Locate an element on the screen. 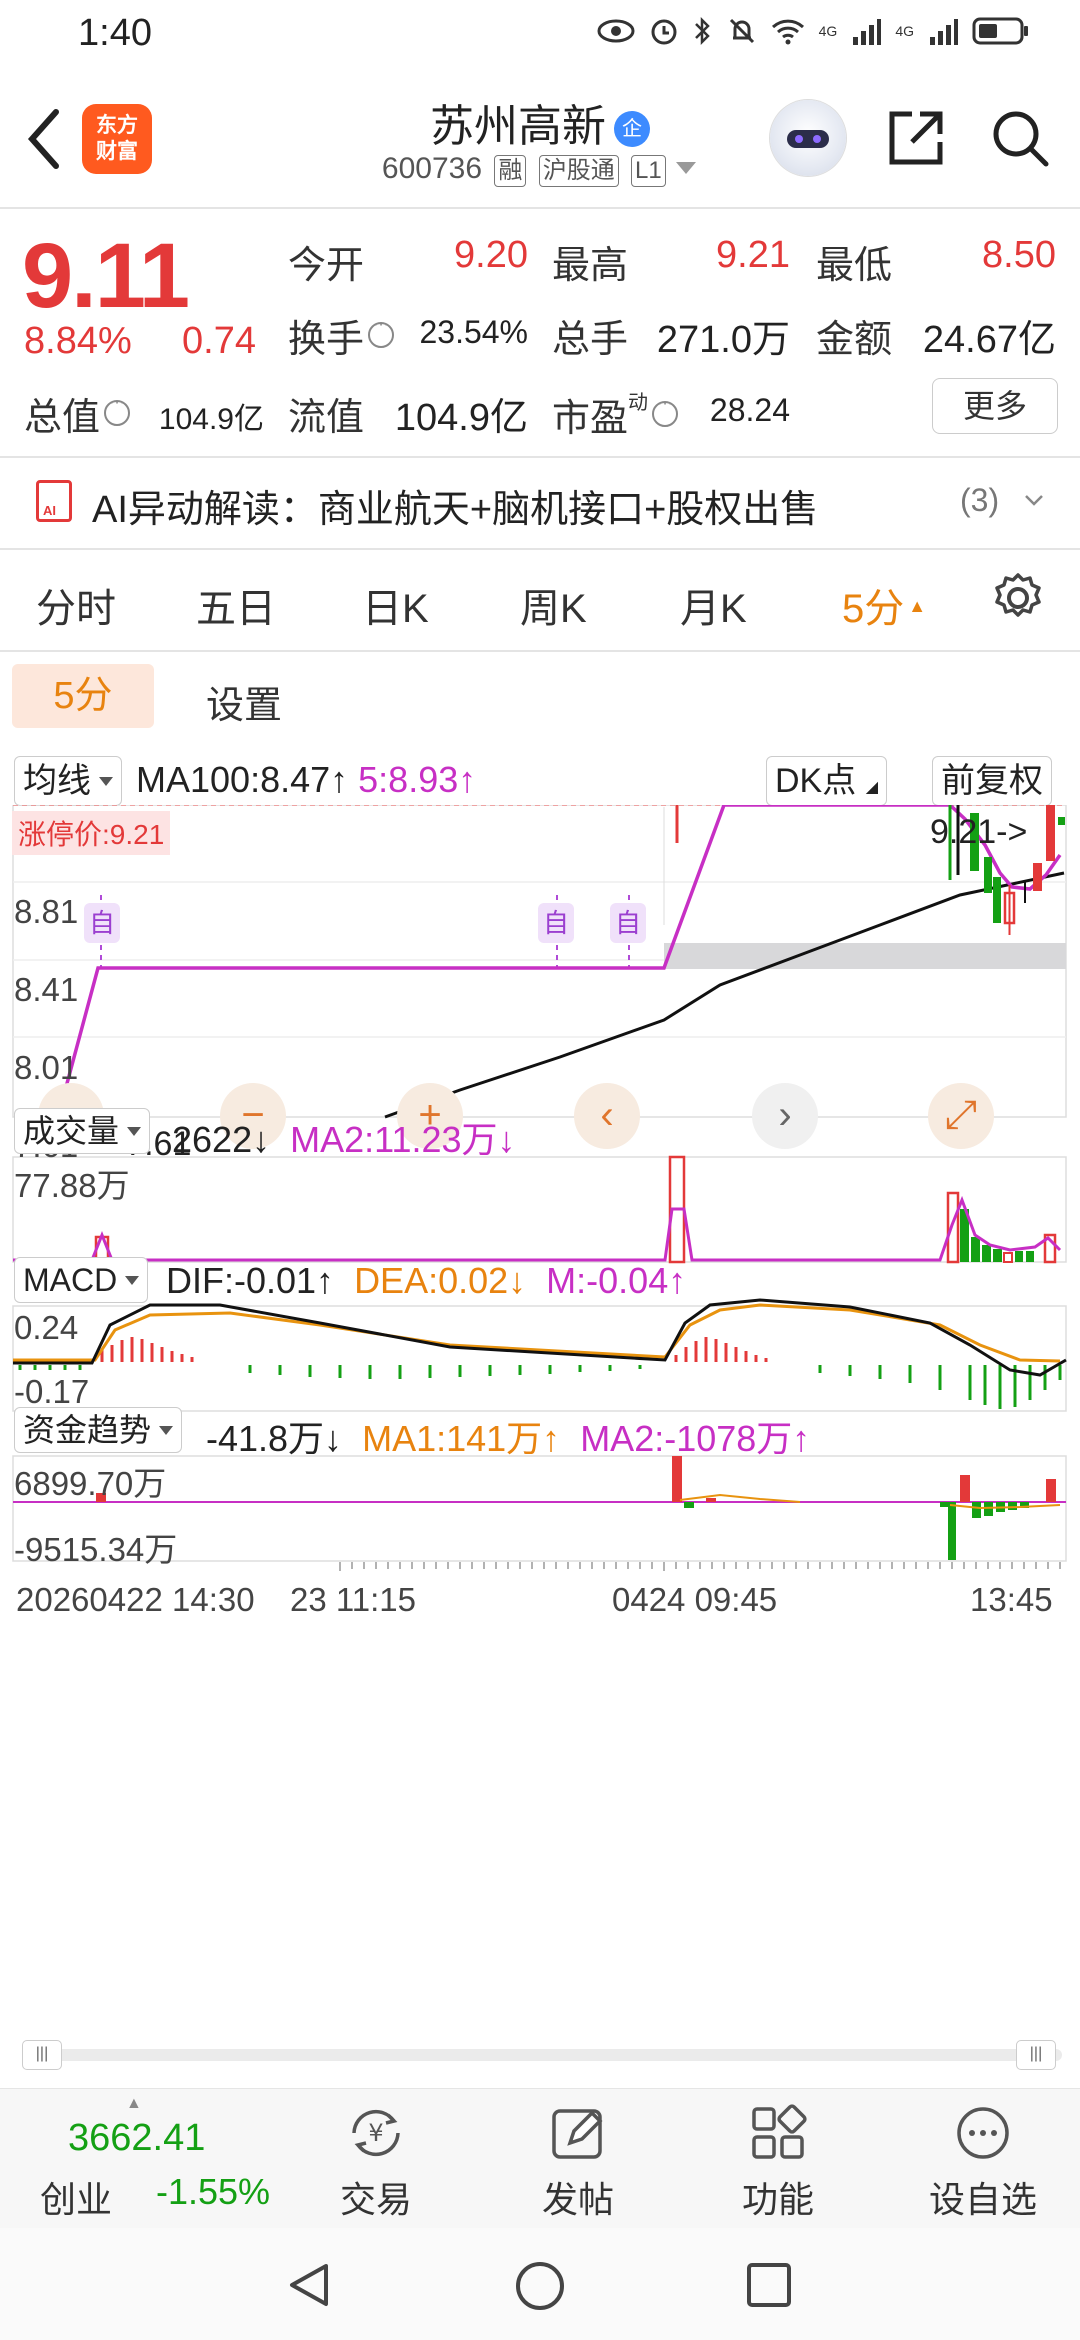 The height and width of the screenshot is (2340, 1080). scroll-handle-left: ||| is located at coordinates (42, 2055).